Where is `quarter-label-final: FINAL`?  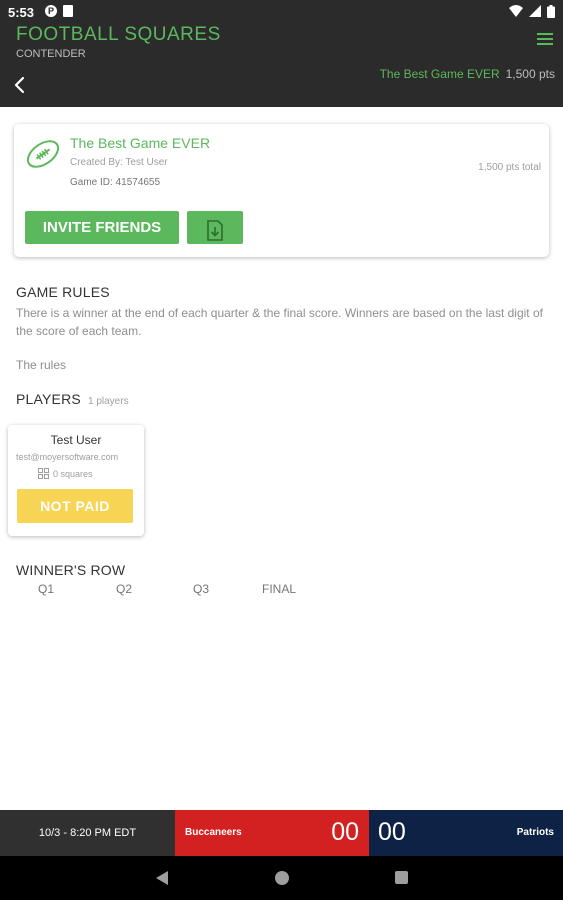
quarter-label-final: FINAL is located at coordinates (279, 589).